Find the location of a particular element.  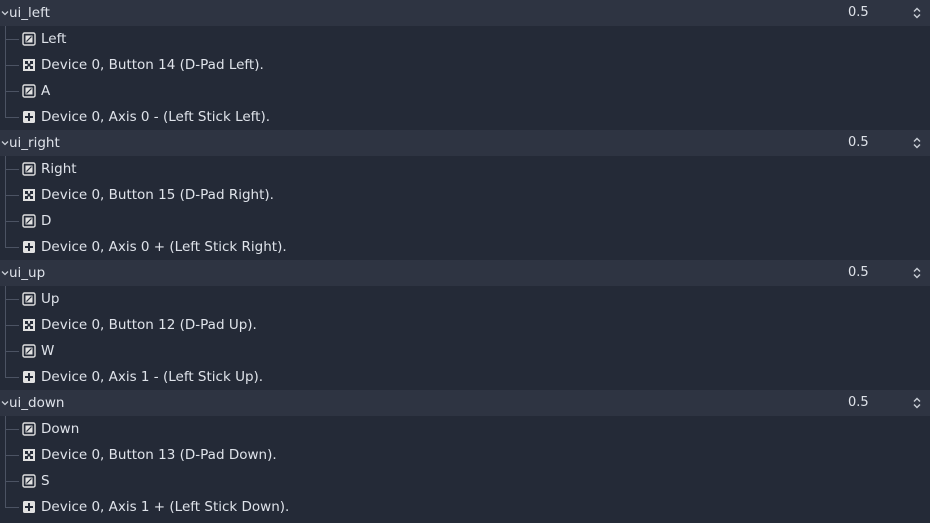

event-row-0-2: A is located at coordinates (465, 91).